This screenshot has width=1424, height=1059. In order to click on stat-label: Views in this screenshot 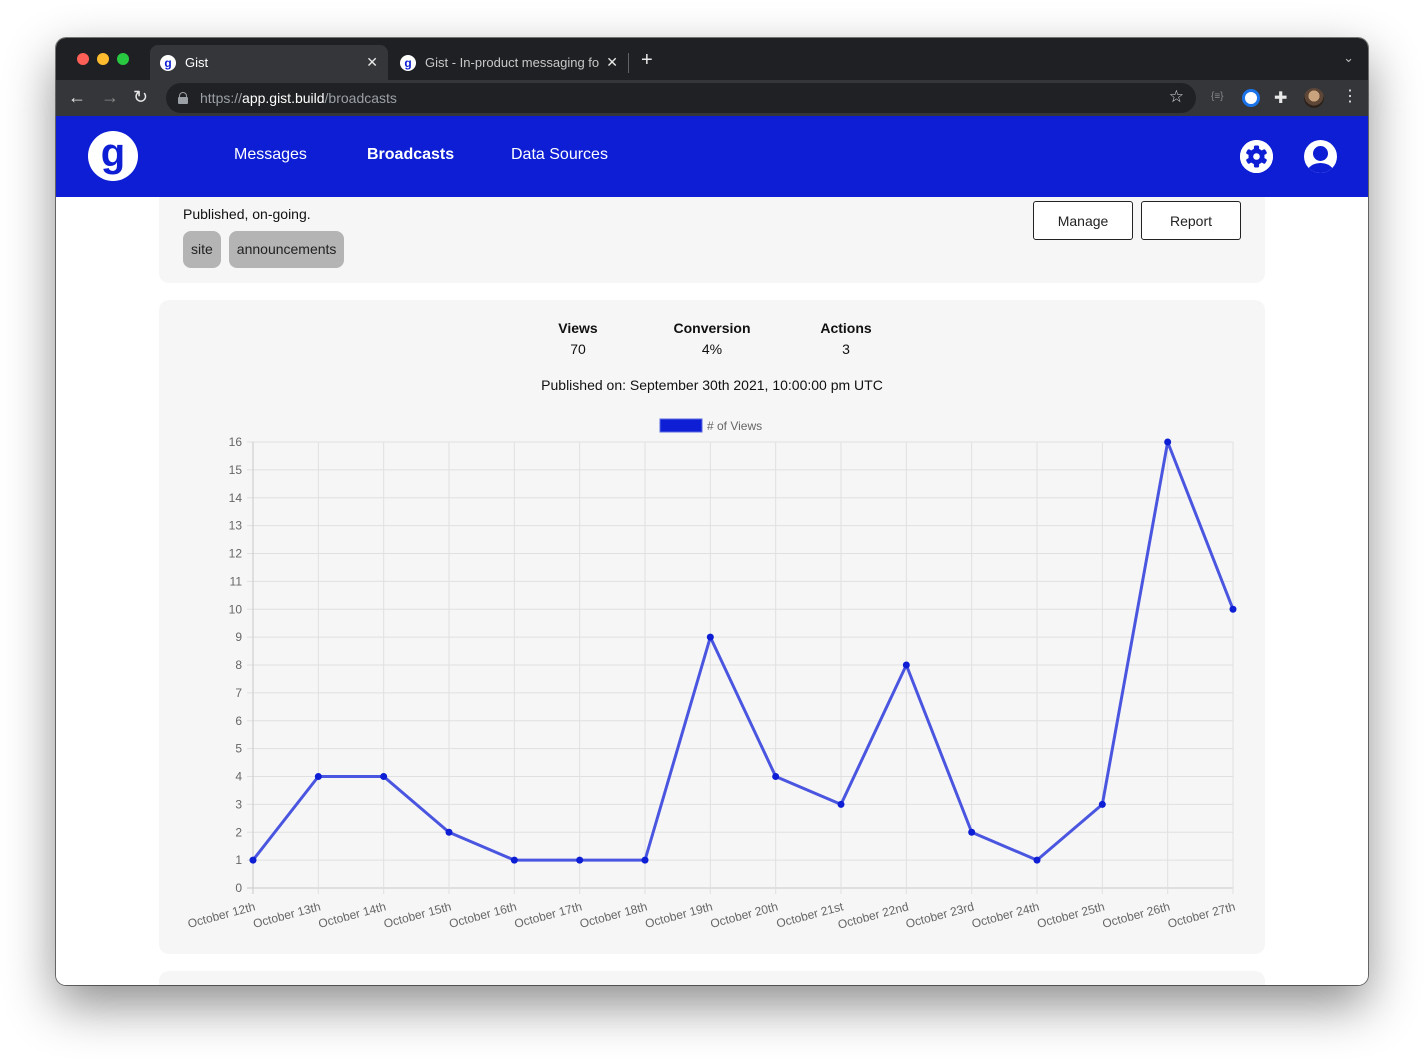, I will do `click(578, 328)`.